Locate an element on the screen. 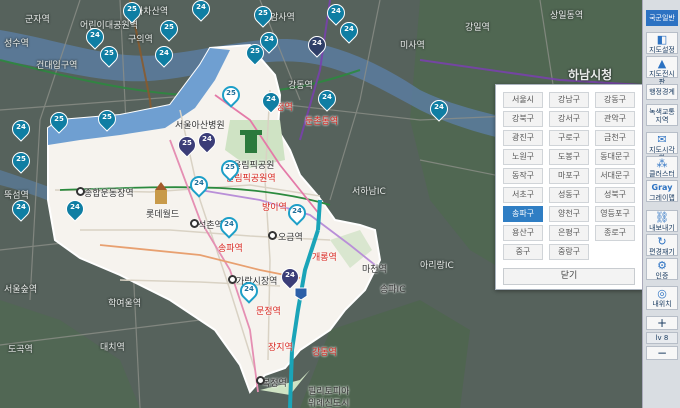 The image size is (680, 408). zoom-out-button: − is located at coordinates (662, 353).